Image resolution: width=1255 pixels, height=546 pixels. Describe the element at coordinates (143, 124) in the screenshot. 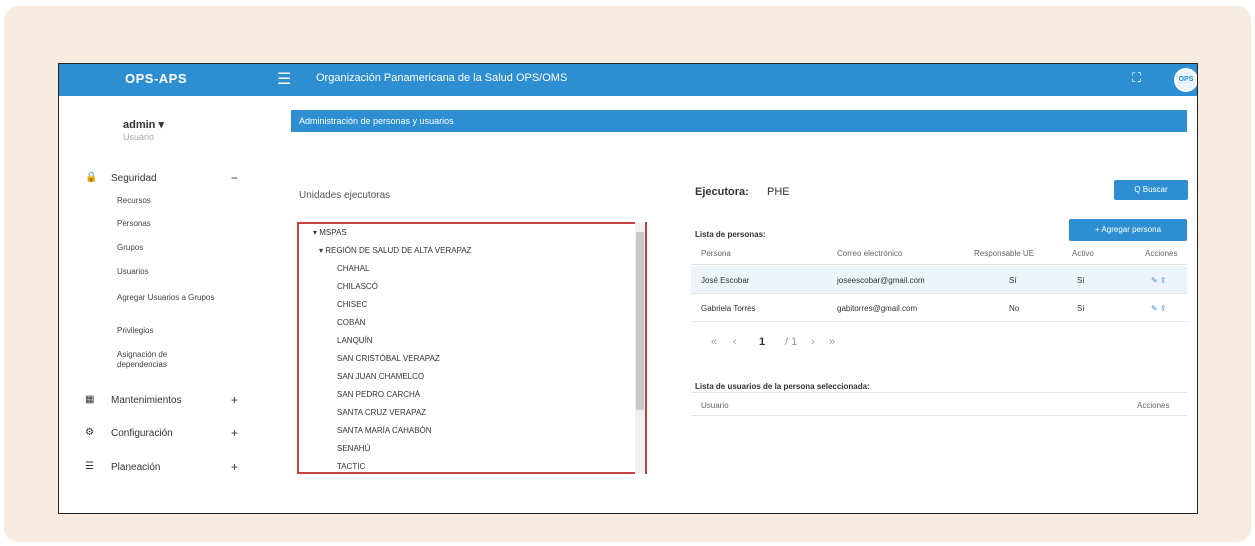

I see `user-menu: admin ▾` at that location.